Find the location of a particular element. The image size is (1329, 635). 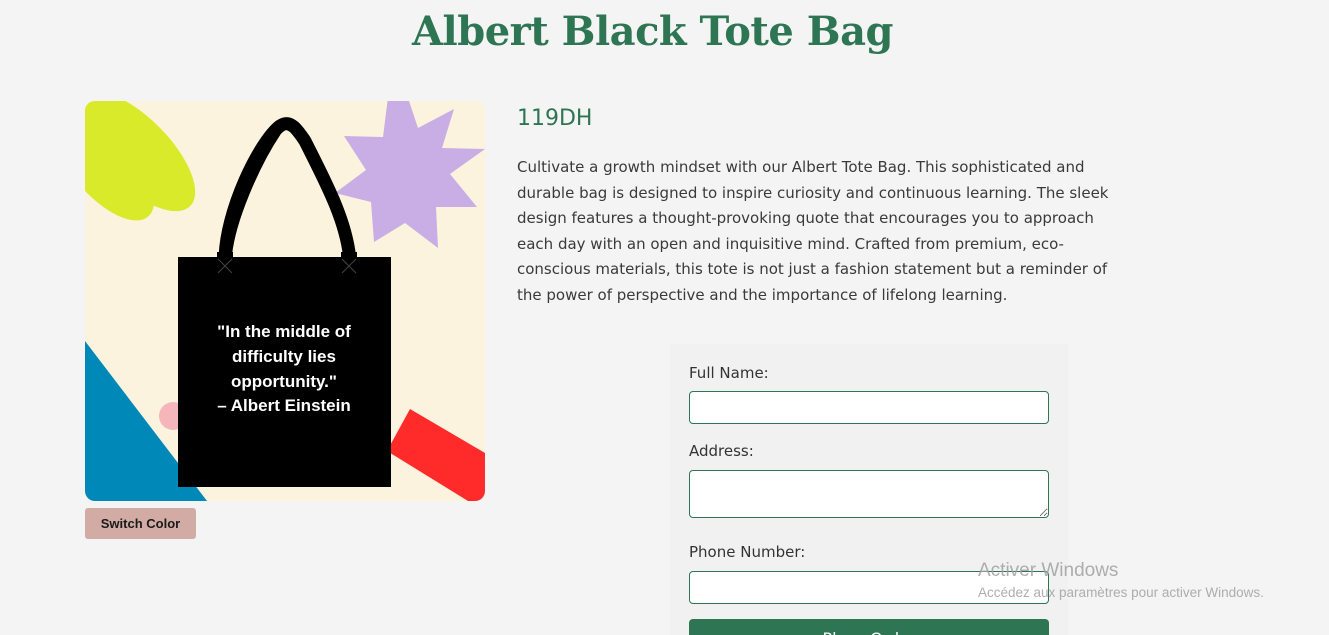

quote-author: – Albert Einstein is located at coordinates (284, 405).